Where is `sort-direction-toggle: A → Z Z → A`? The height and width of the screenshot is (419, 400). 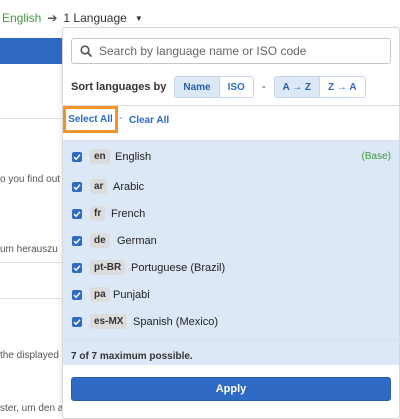
sort-direction-toggle: A → Z Z → A is located at coordinates (319, 87).